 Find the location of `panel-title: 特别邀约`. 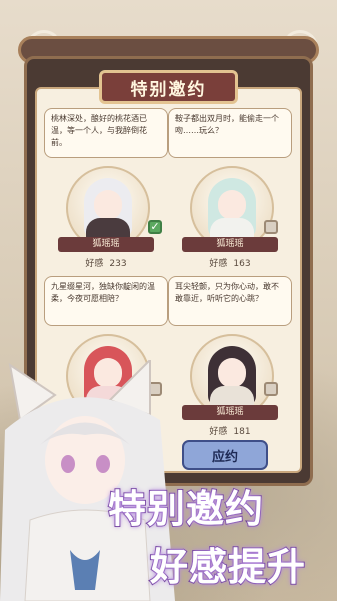

panel-title: 特别邀约 is located at coordinates (168, 89).